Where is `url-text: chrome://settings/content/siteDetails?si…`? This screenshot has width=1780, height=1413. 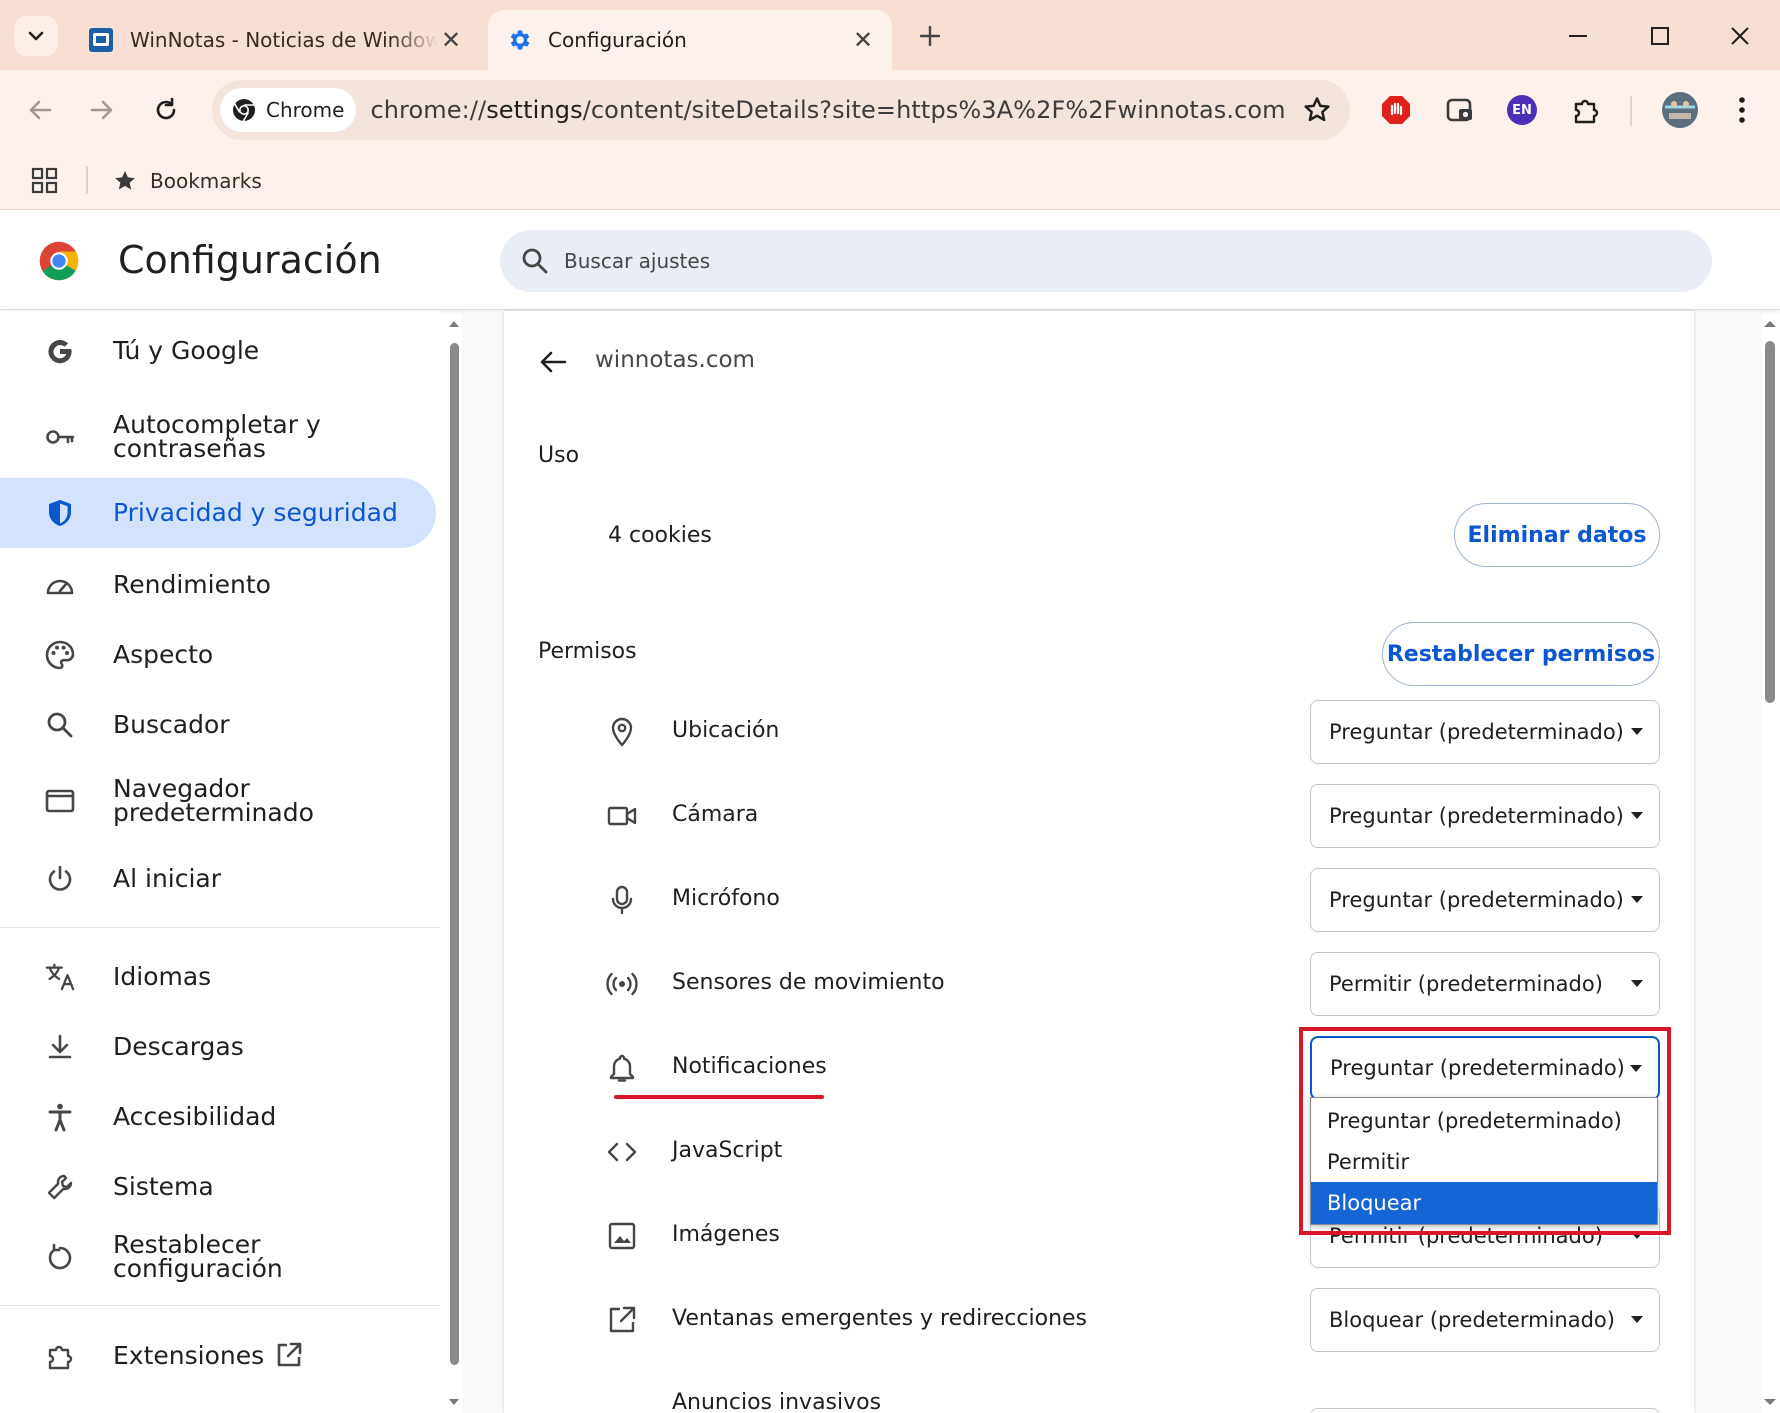 url-text: chrome://settings/content/siteDetails?si… is located at coordinates (827, 110).